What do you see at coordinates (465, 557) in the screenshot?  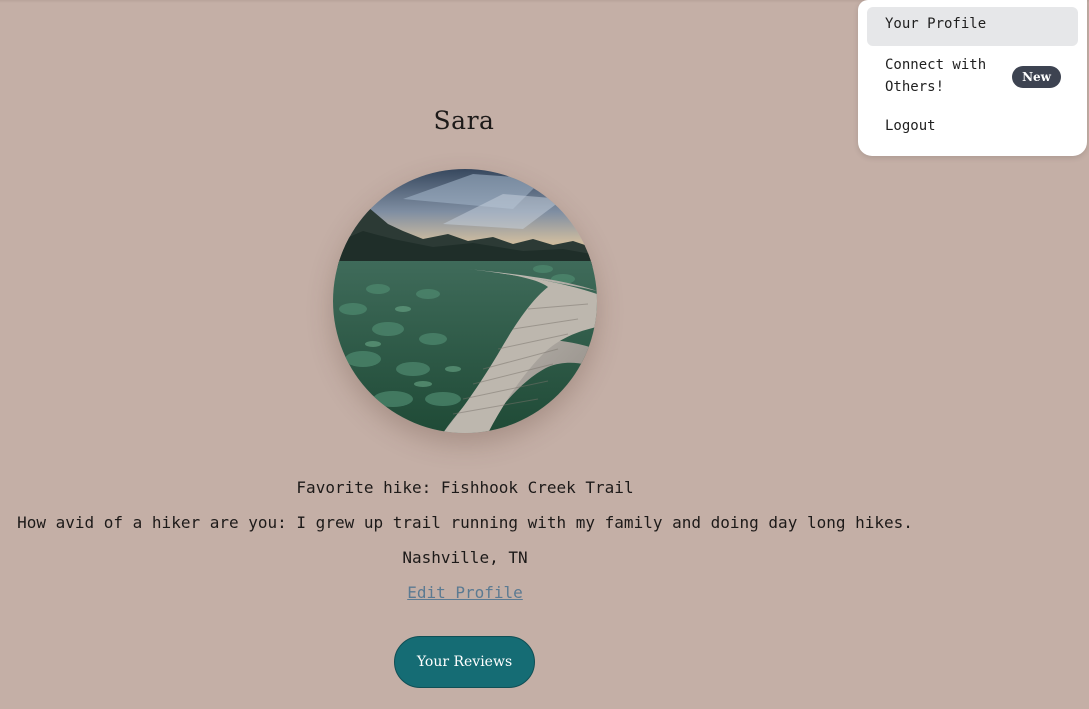 I see `location-text: Nashville, TN` at bounding box center [465, 557].